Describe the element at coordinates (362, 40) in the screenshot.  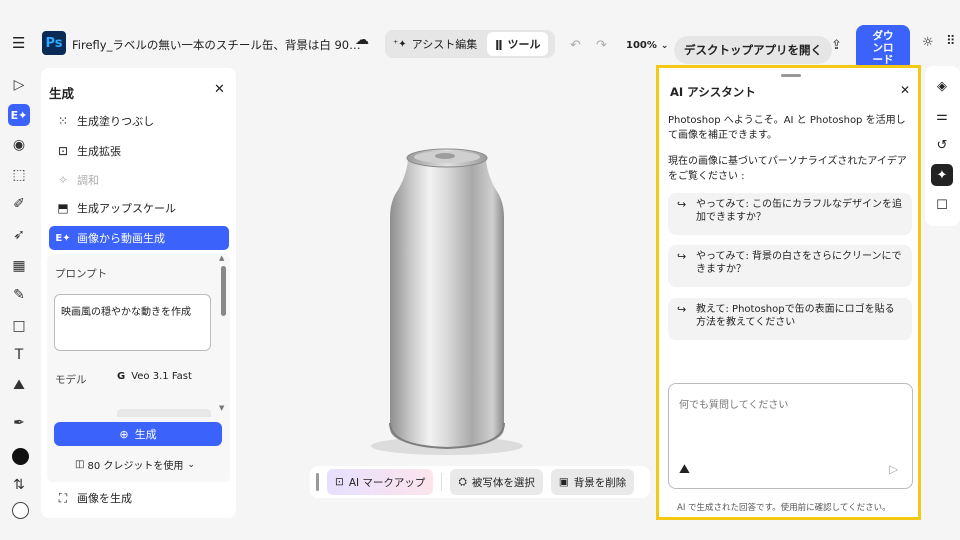
I see `cloud-icon: ☁` at that location.